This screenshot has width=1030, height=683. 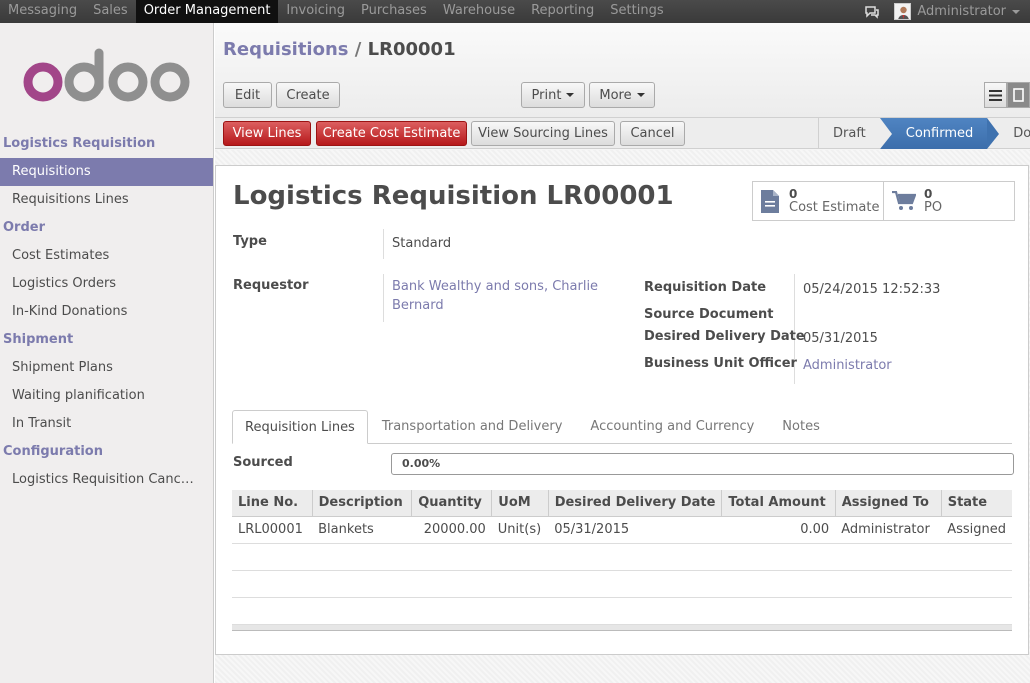 I want to click on status-stages: Draft Confirmed Done, so click(x=924, y=133).